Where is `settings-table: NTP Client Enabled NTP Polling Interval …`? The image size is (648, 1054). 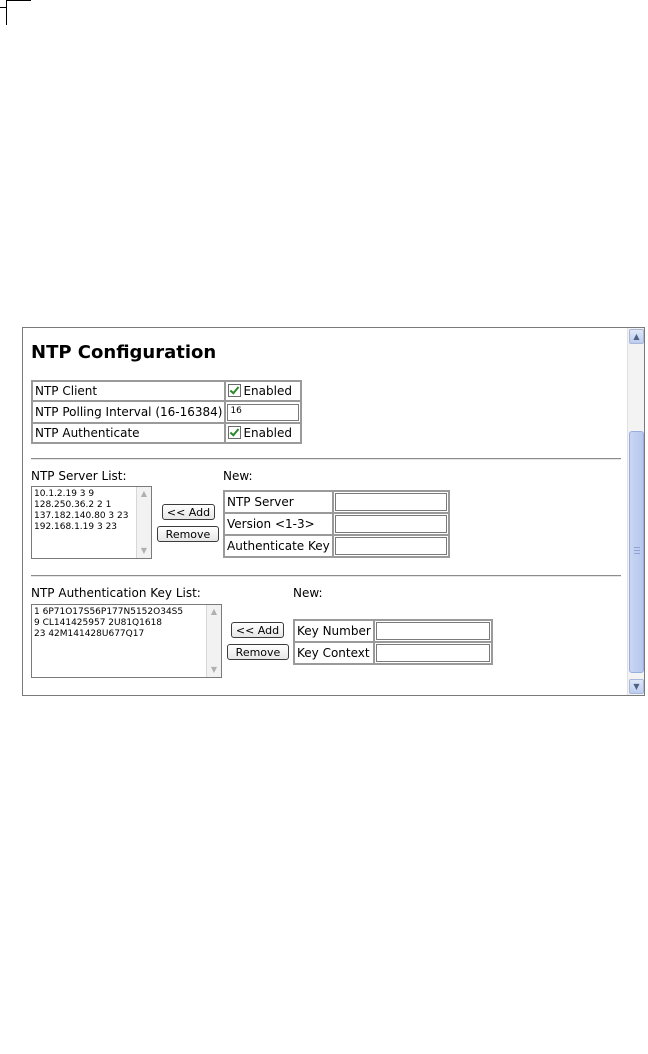
settings-table: NTP Client Enabled NTP Polling Interval … is located at coordinates (167, 412).